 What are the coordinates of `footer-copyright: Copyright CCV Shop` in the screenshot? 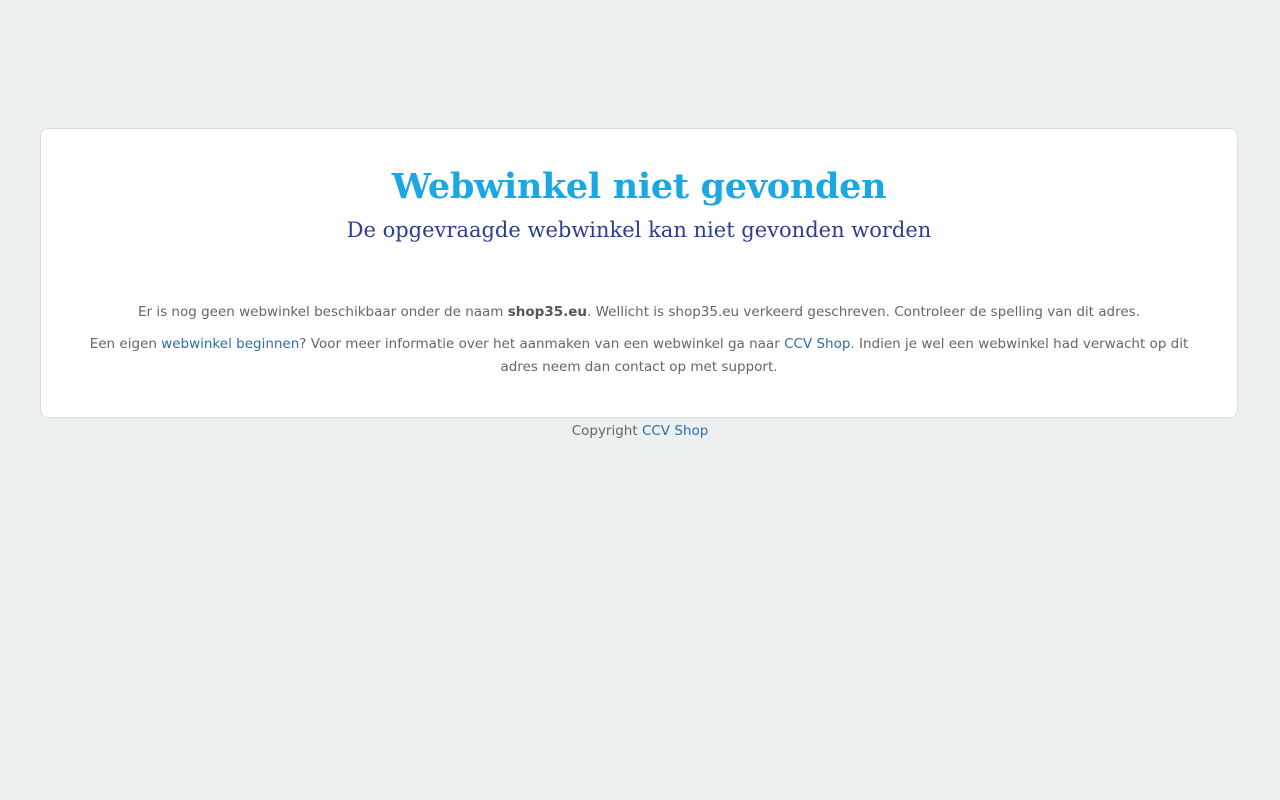 It's located at (640, 431).